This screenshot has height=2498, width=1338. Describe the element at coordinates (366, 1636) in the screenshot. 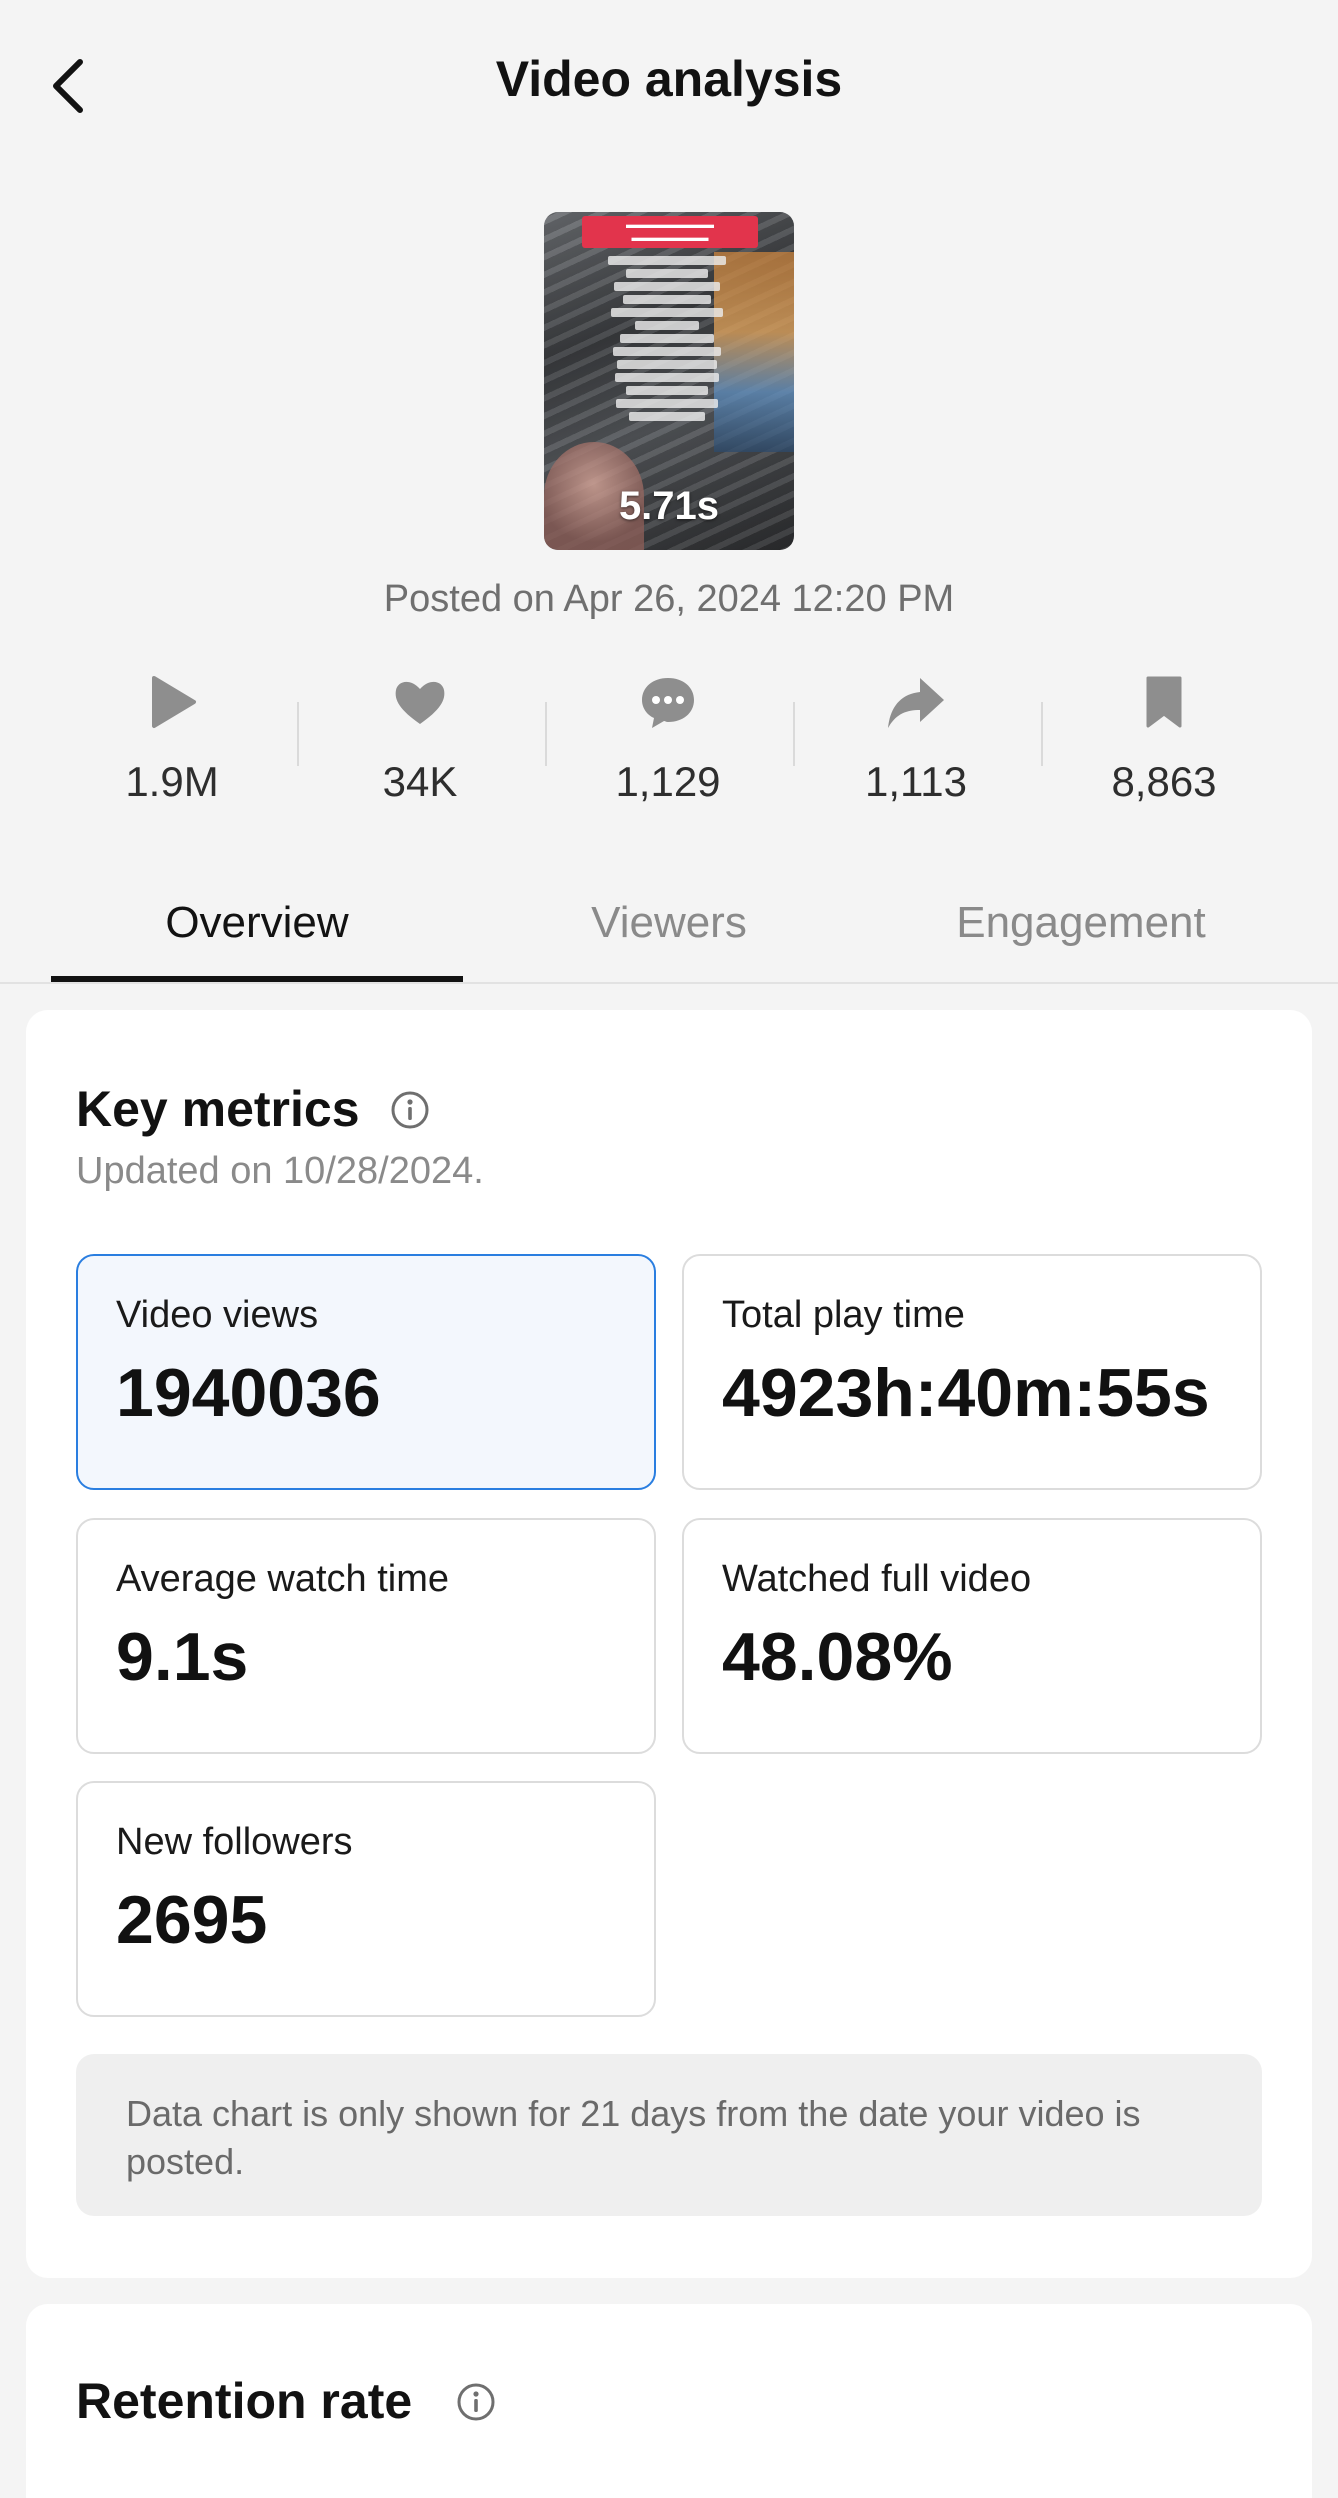

I see `metric-average-watch-time: Average watch time 9.1s` at that location.